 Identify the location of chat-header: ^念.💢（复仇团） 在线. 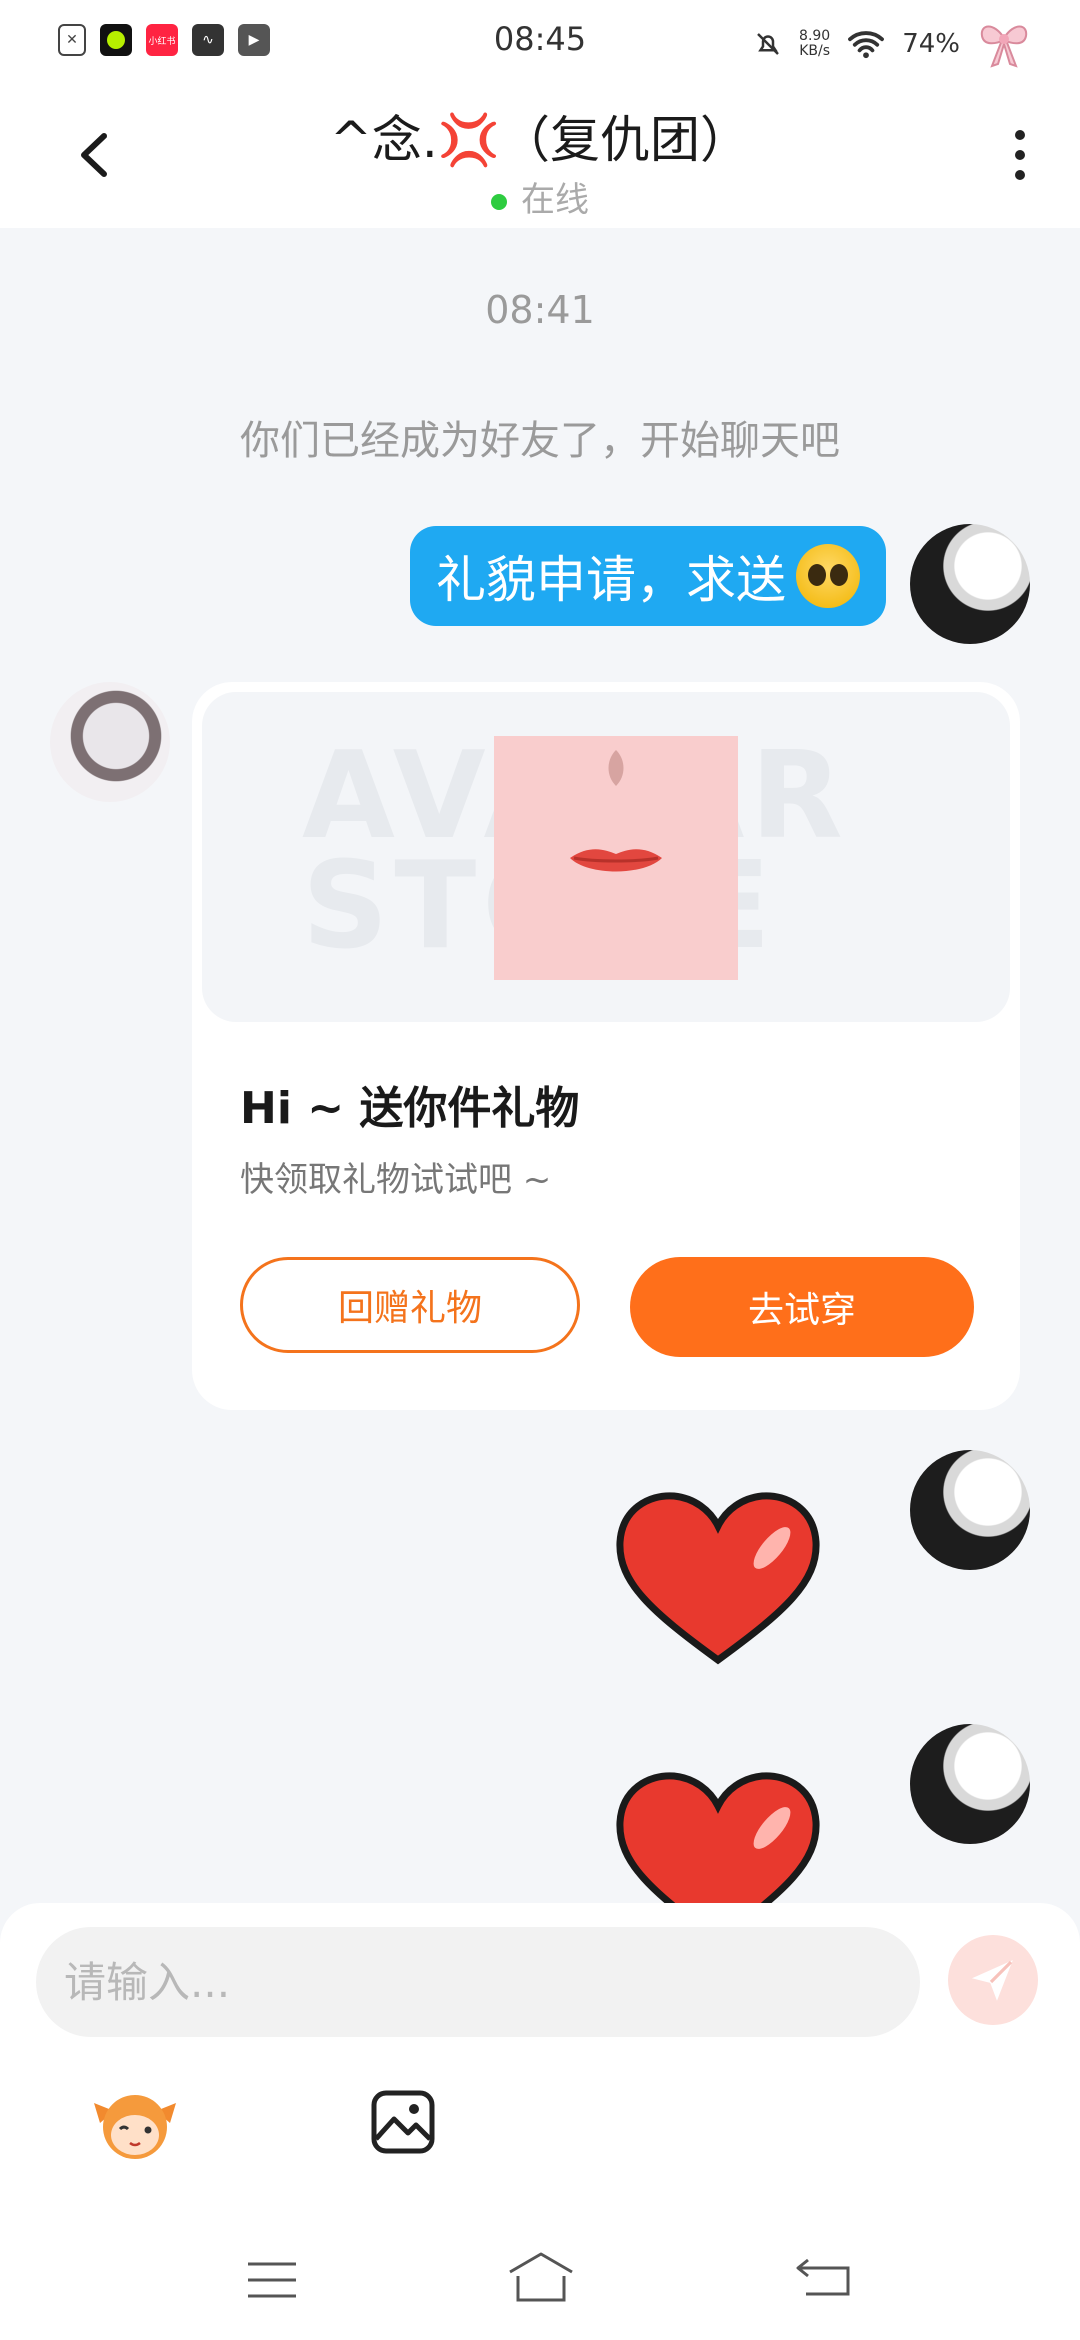
(540, 154).